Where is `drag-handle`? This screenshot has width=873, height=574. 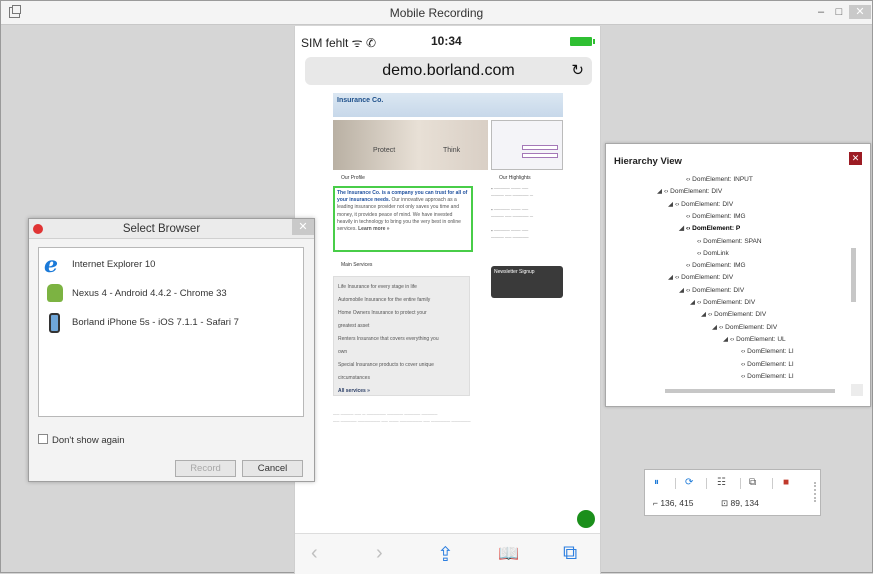 drag-handle is located at coordinates (815, 492).